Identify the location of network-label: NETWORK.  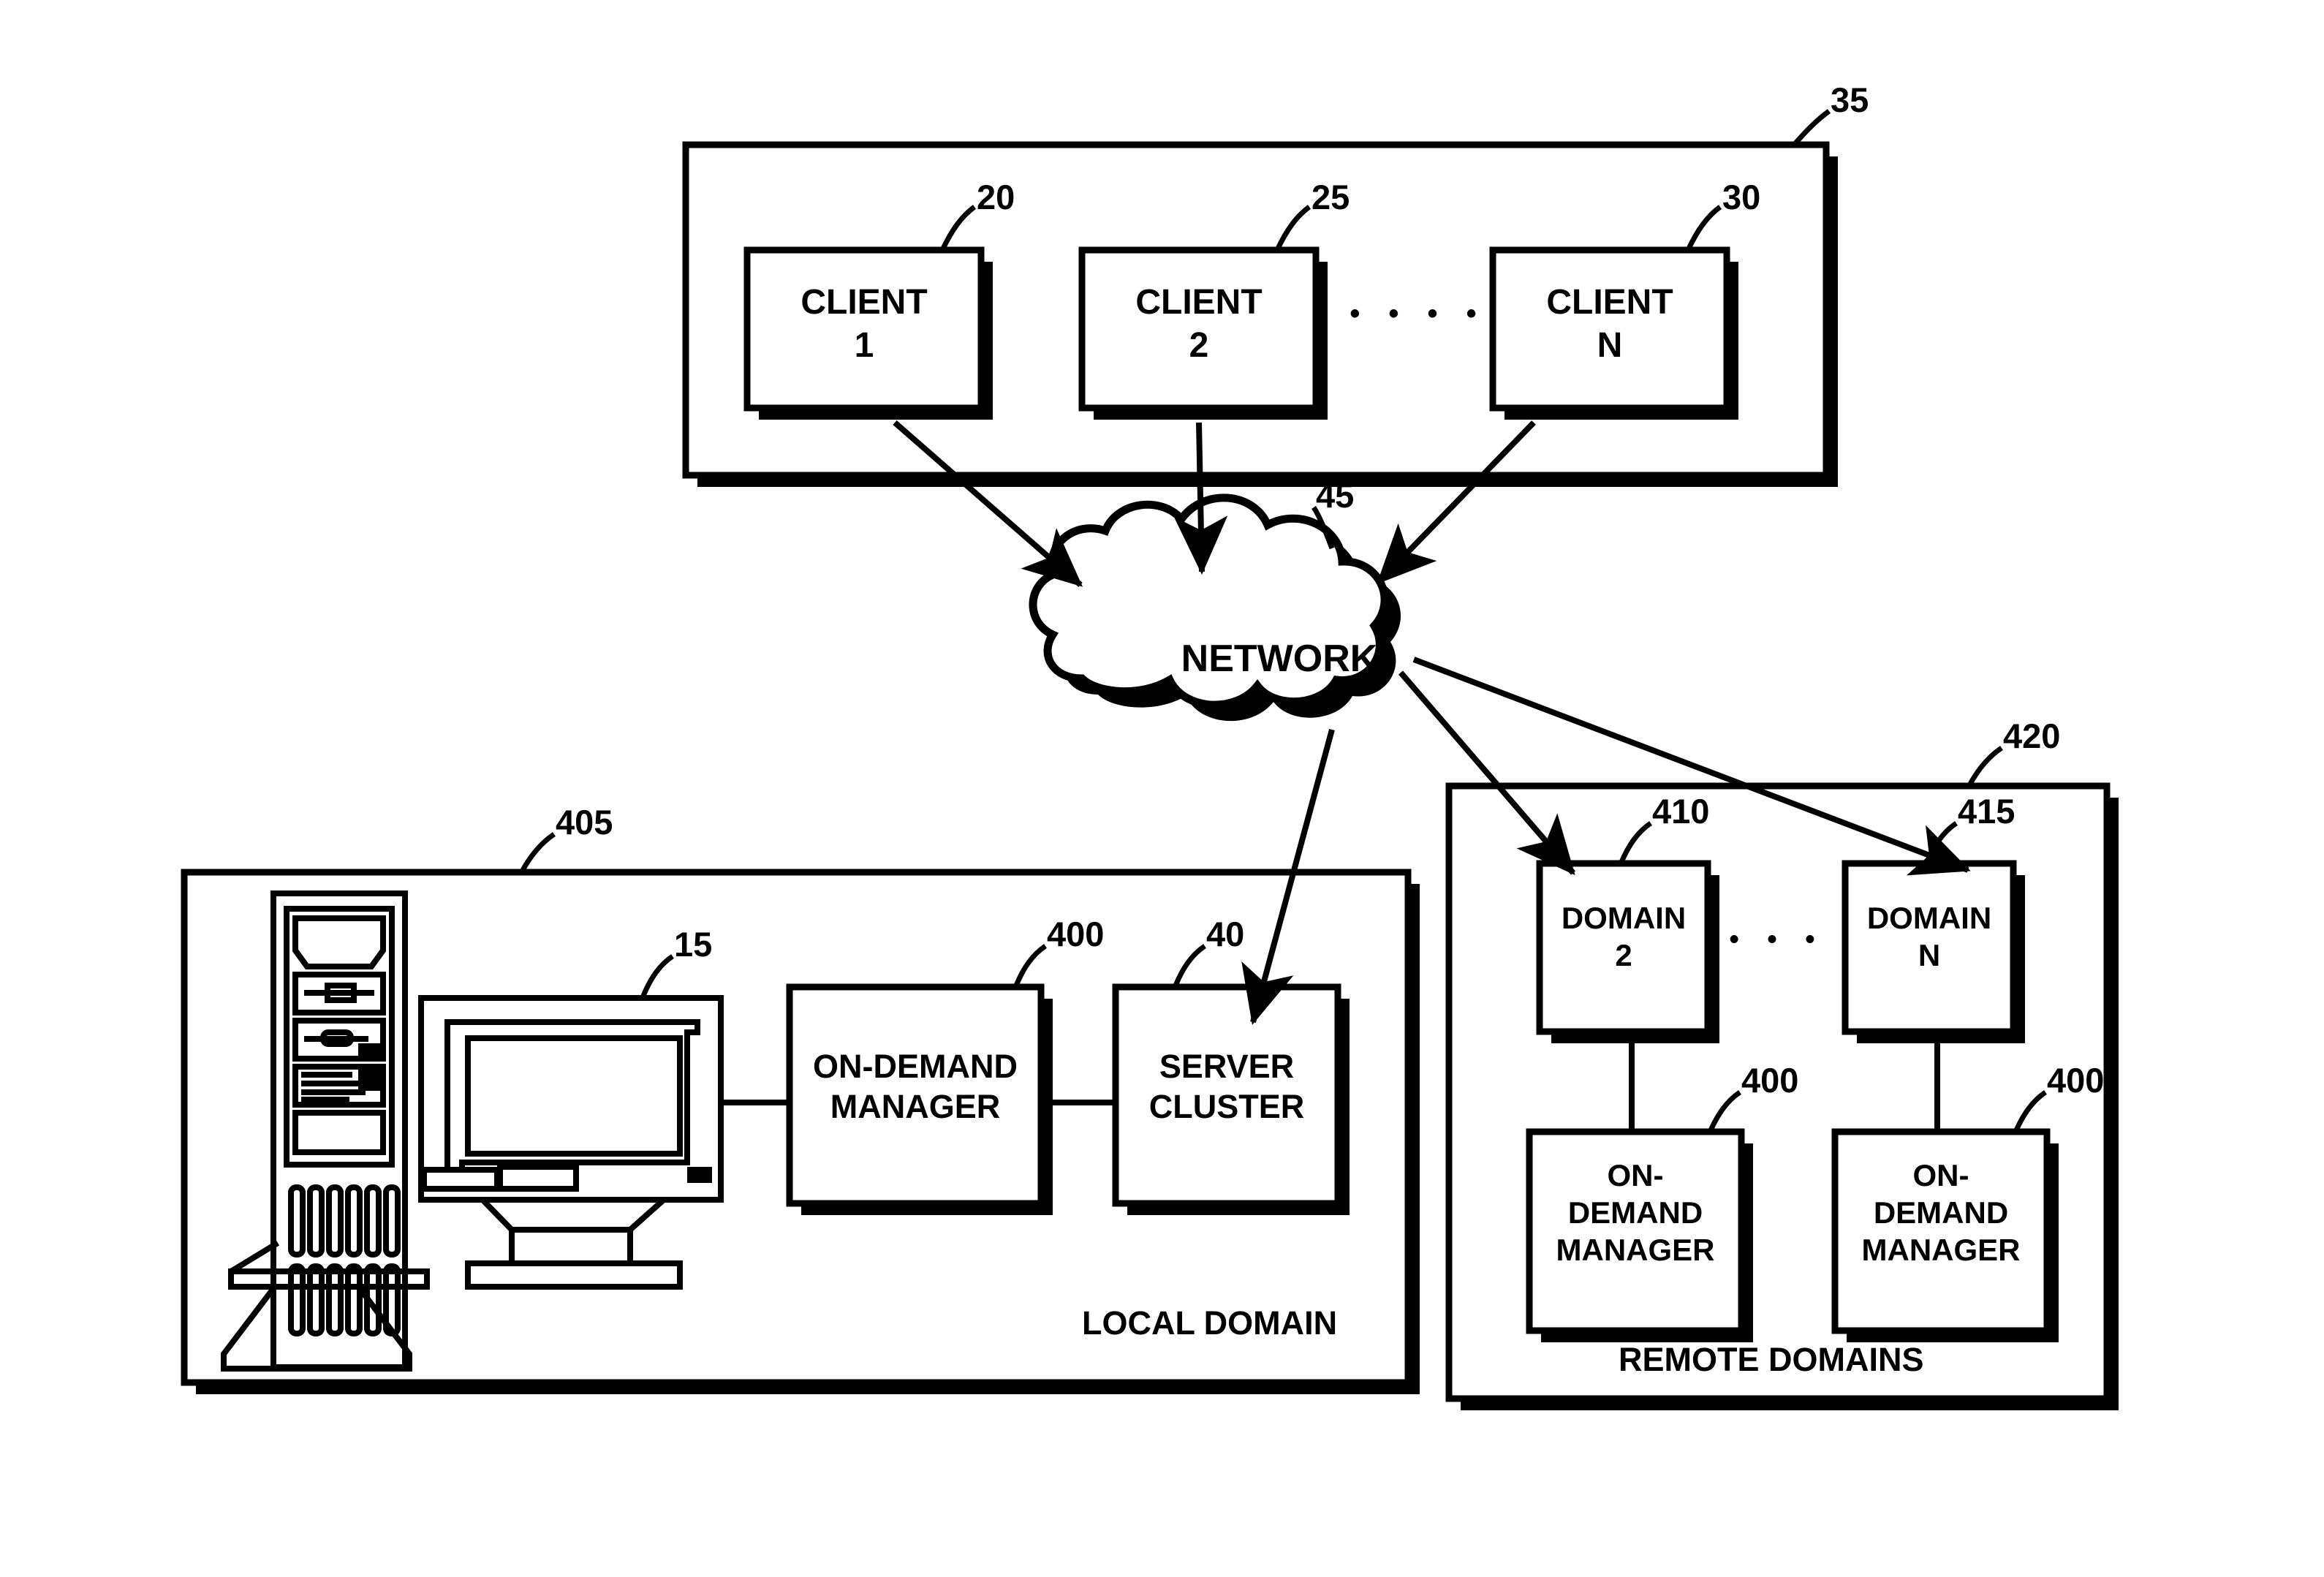
(1279, 659).